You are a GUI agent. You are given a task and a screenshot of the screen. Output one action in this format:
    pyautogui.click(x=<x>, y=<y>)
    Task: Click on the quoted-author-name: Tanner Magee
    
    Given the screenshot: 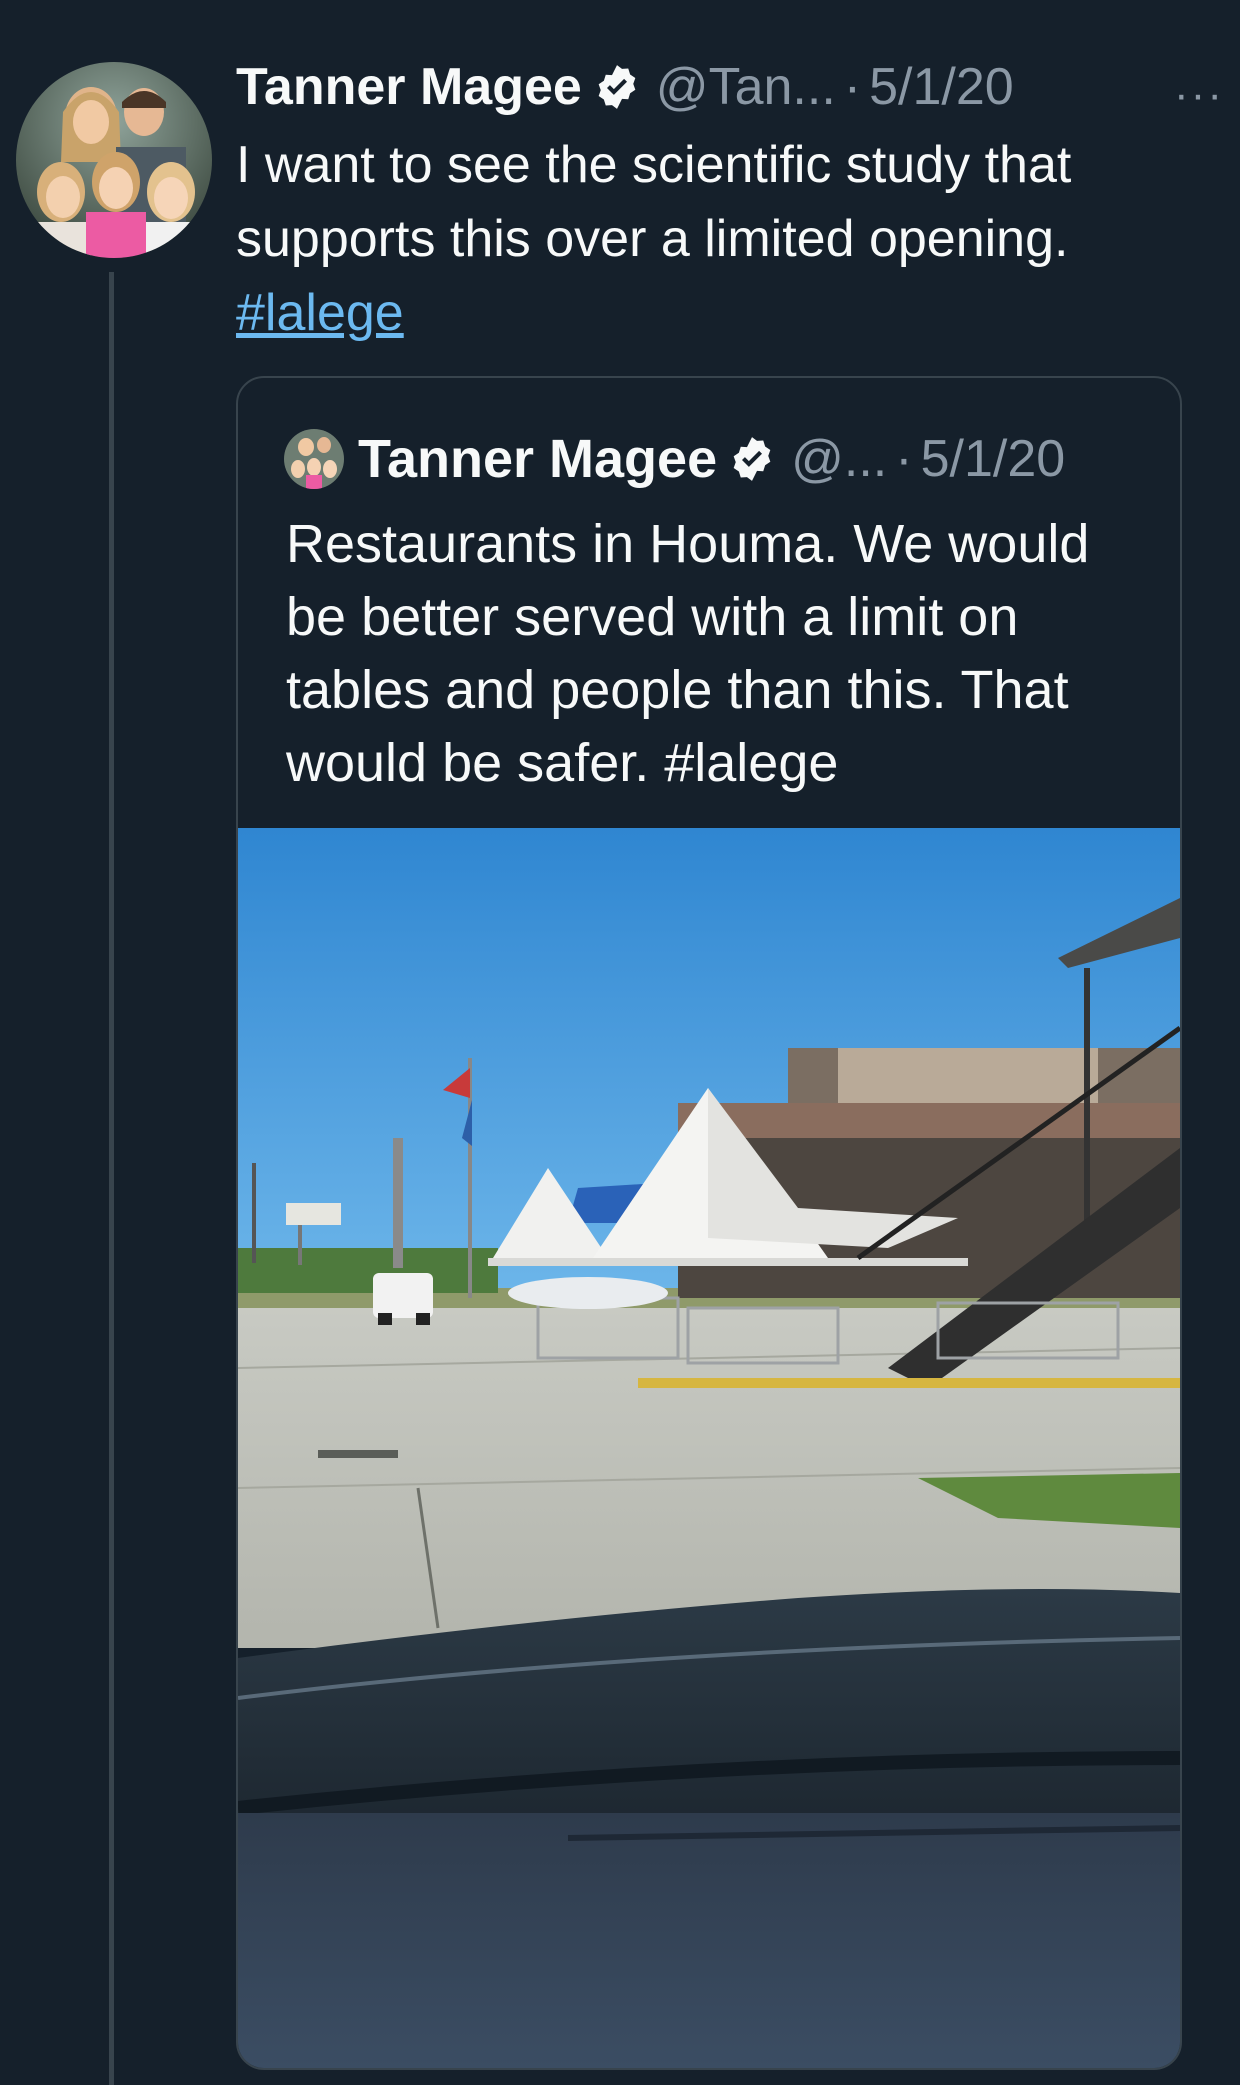 What is the action you would take?
    pyautogui.click(x=538, y=459)
    